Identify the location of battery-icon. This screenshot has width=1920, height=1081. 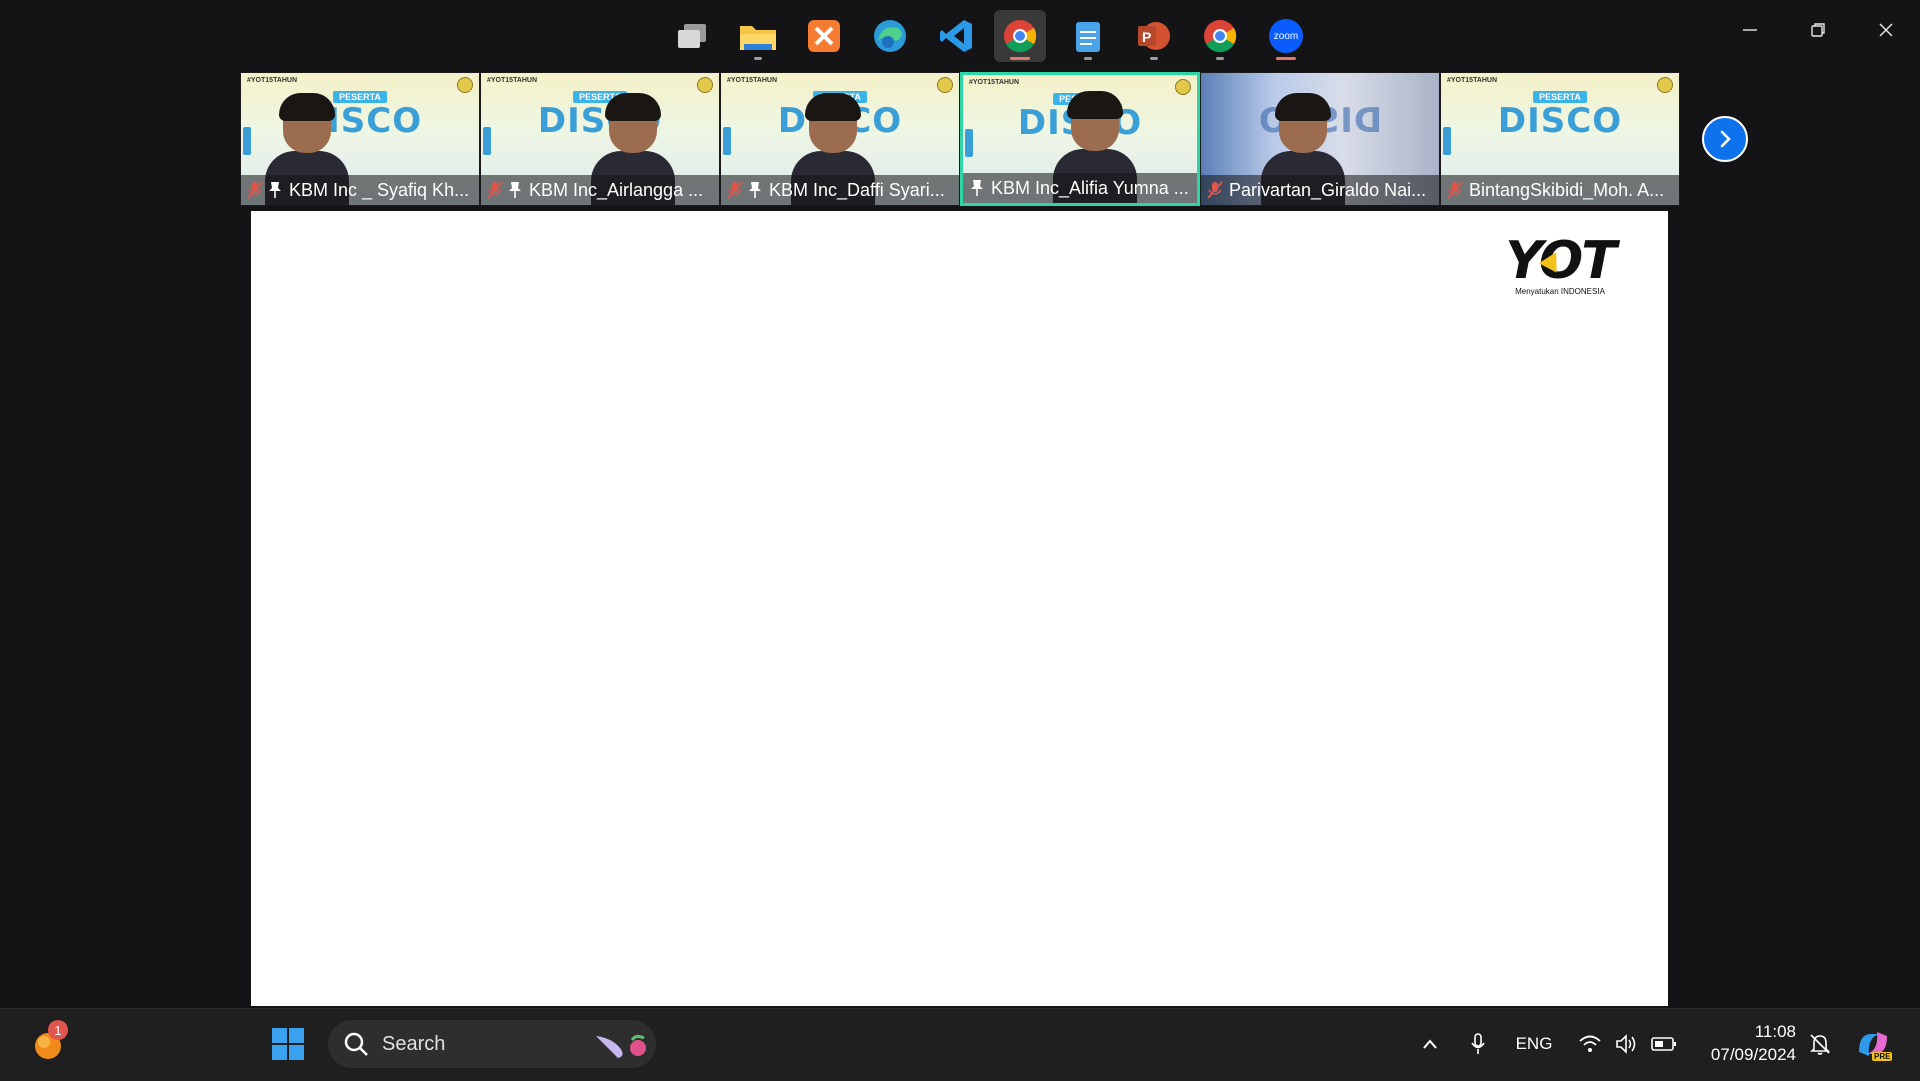
(1663, 1044).